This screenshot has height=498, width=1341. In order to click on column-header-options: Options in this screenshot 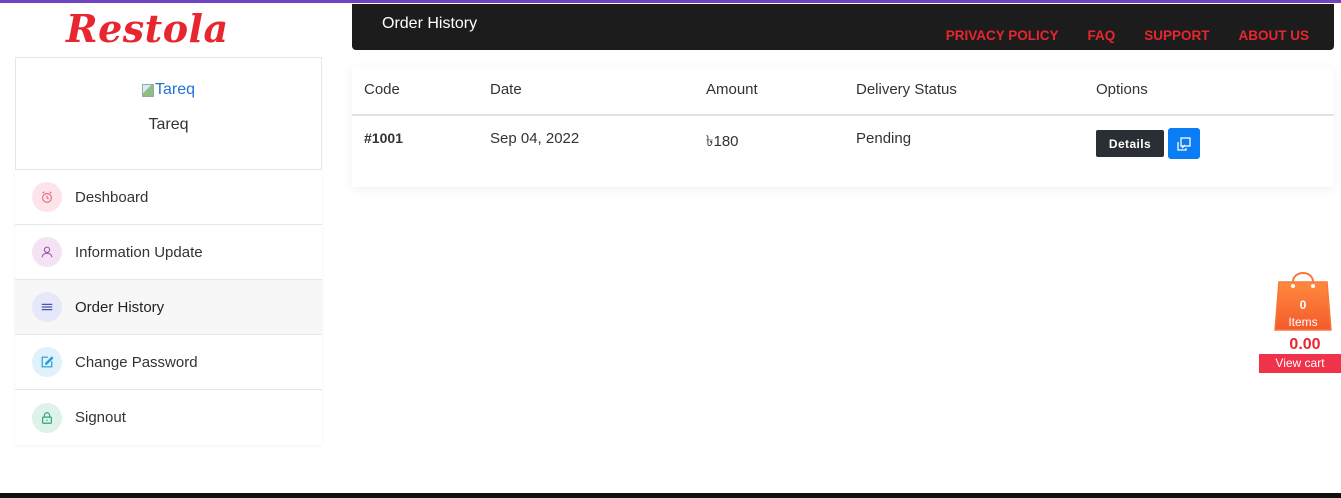, I will do `click(1122, 89)`.